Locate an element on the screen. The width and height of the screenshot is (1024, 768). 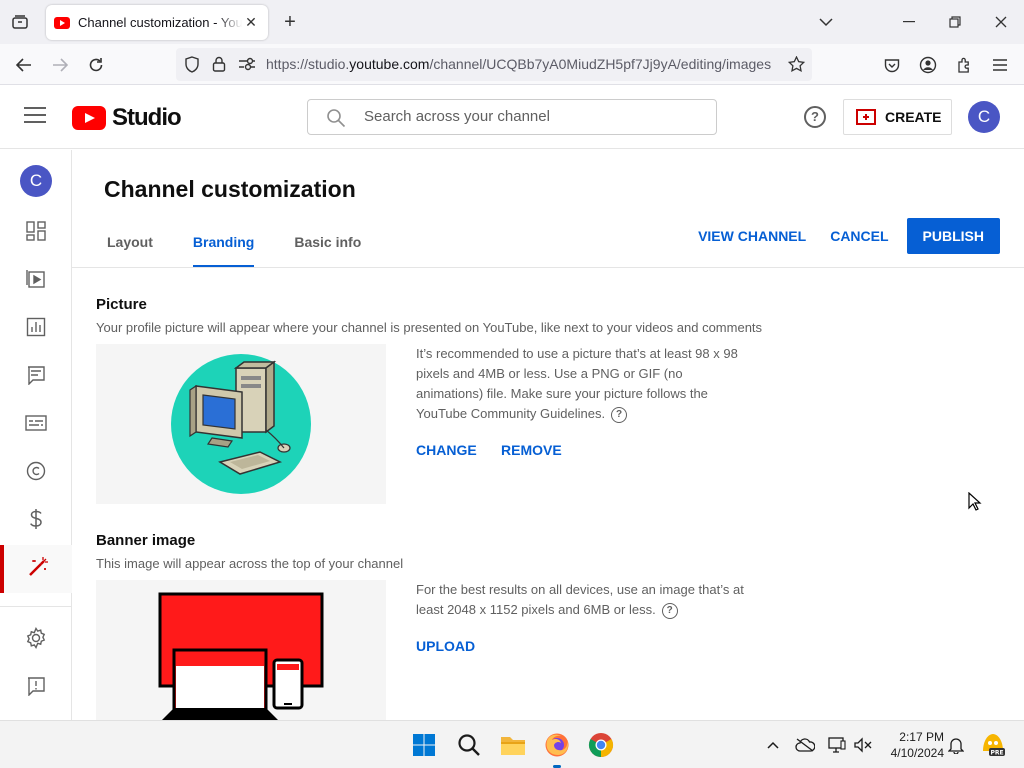
create-button: CREATE is located at coordinates (897, 117).